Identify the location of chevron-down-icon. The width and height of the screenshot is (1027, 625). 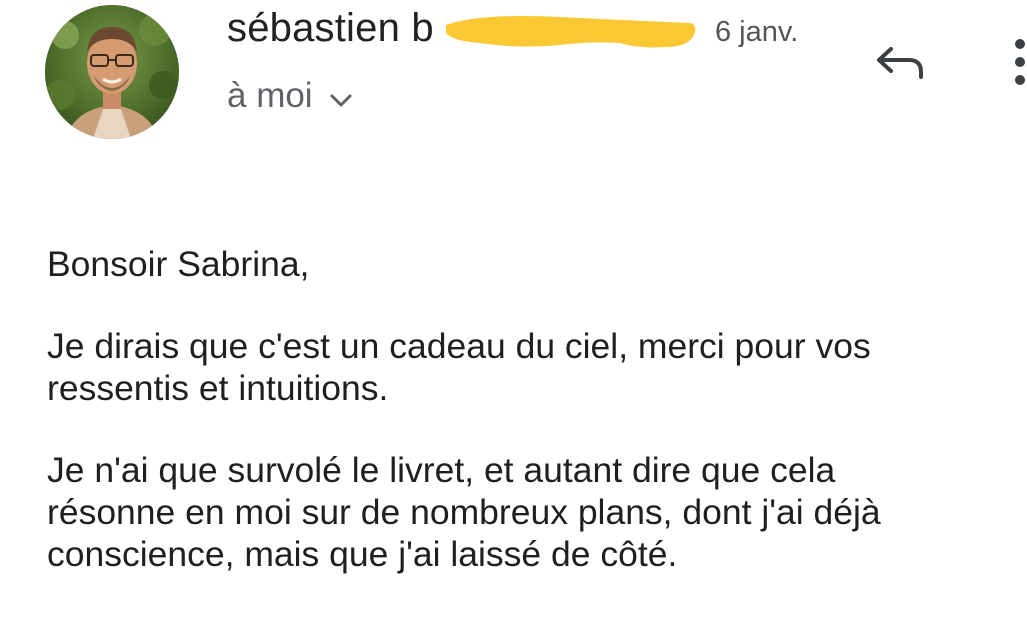
(341, 98).